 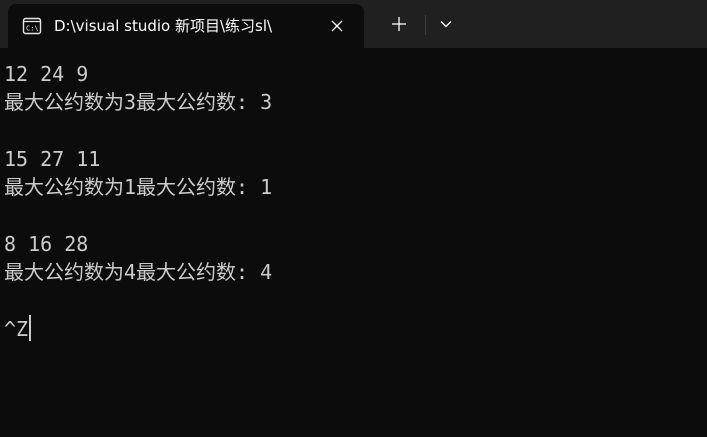 I want to click on tab-console: C:\ D:\visual studio 新项目\练习sl\, so click(x=186, y=26).